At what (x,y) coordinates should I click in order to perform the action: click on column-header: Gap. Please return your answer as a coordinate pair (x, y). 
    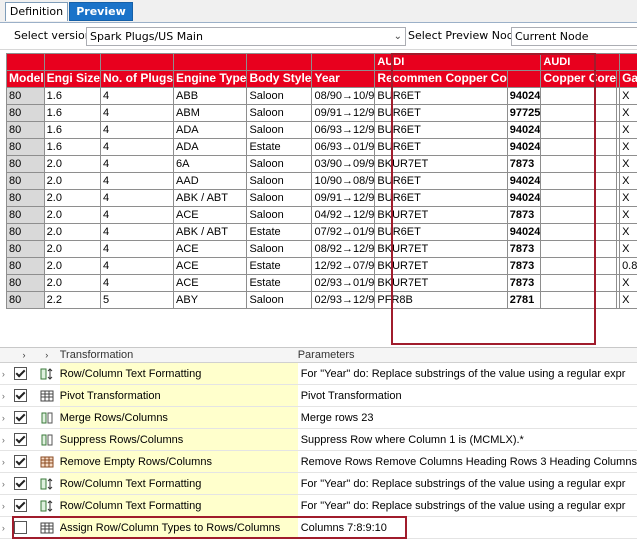
    Looking at the image, I should click on (628, 79).